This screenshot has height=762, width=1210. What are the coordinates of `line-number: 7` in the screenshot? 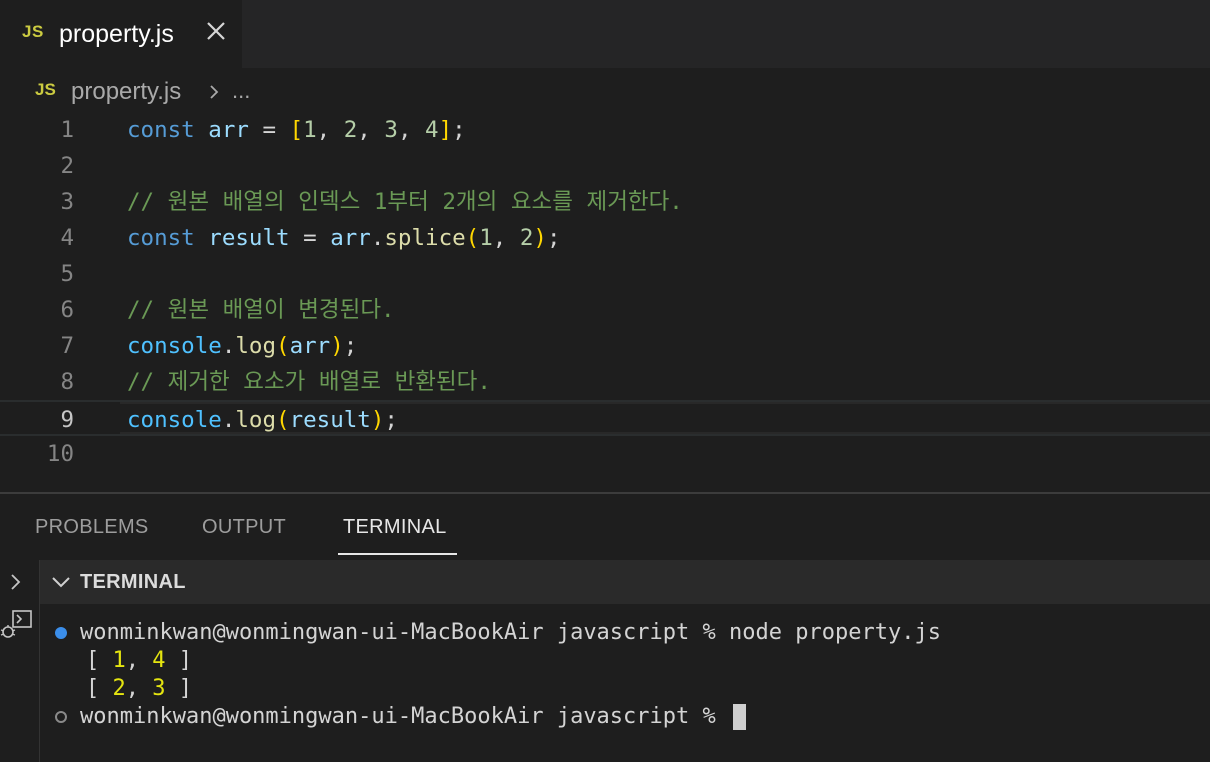 It's located at (67, 346).